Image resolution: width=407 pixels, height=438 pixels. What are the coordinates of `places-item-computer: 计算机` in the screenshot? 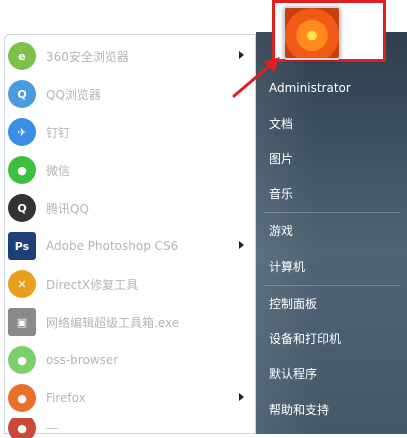 It's located at (287, 267).